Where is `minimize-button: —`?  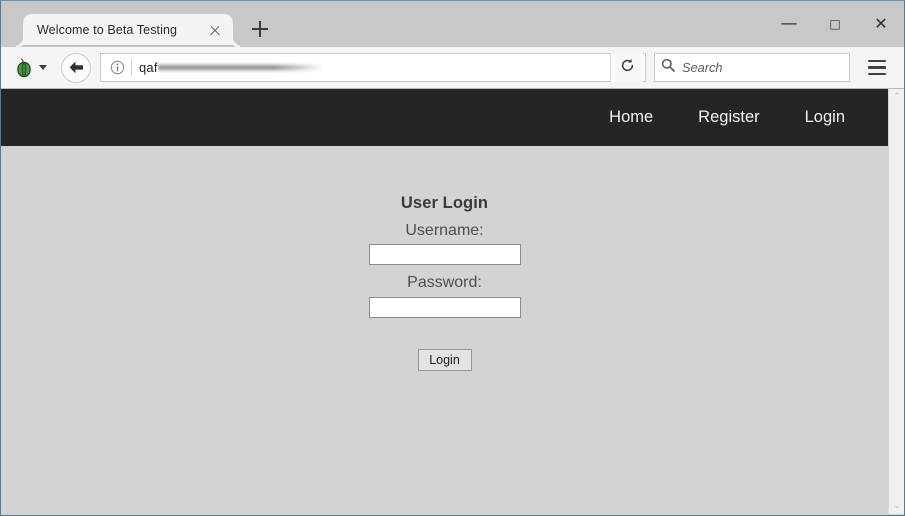 minimize-button: — is located at coordinates (789, 23).